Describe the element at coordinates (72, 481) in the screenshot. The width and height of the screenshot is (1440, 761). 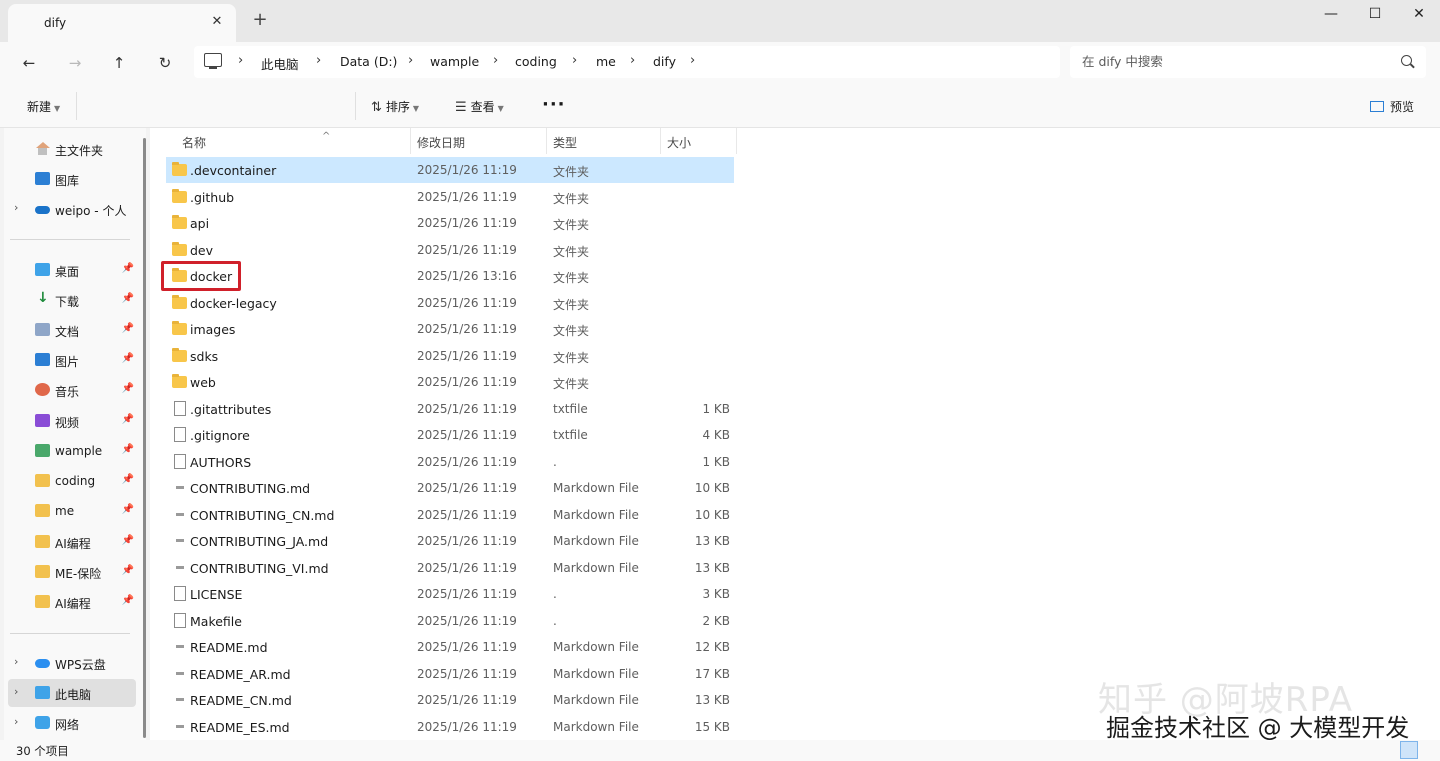
I see `sidebar-item-coding: coding 📌` at that location.